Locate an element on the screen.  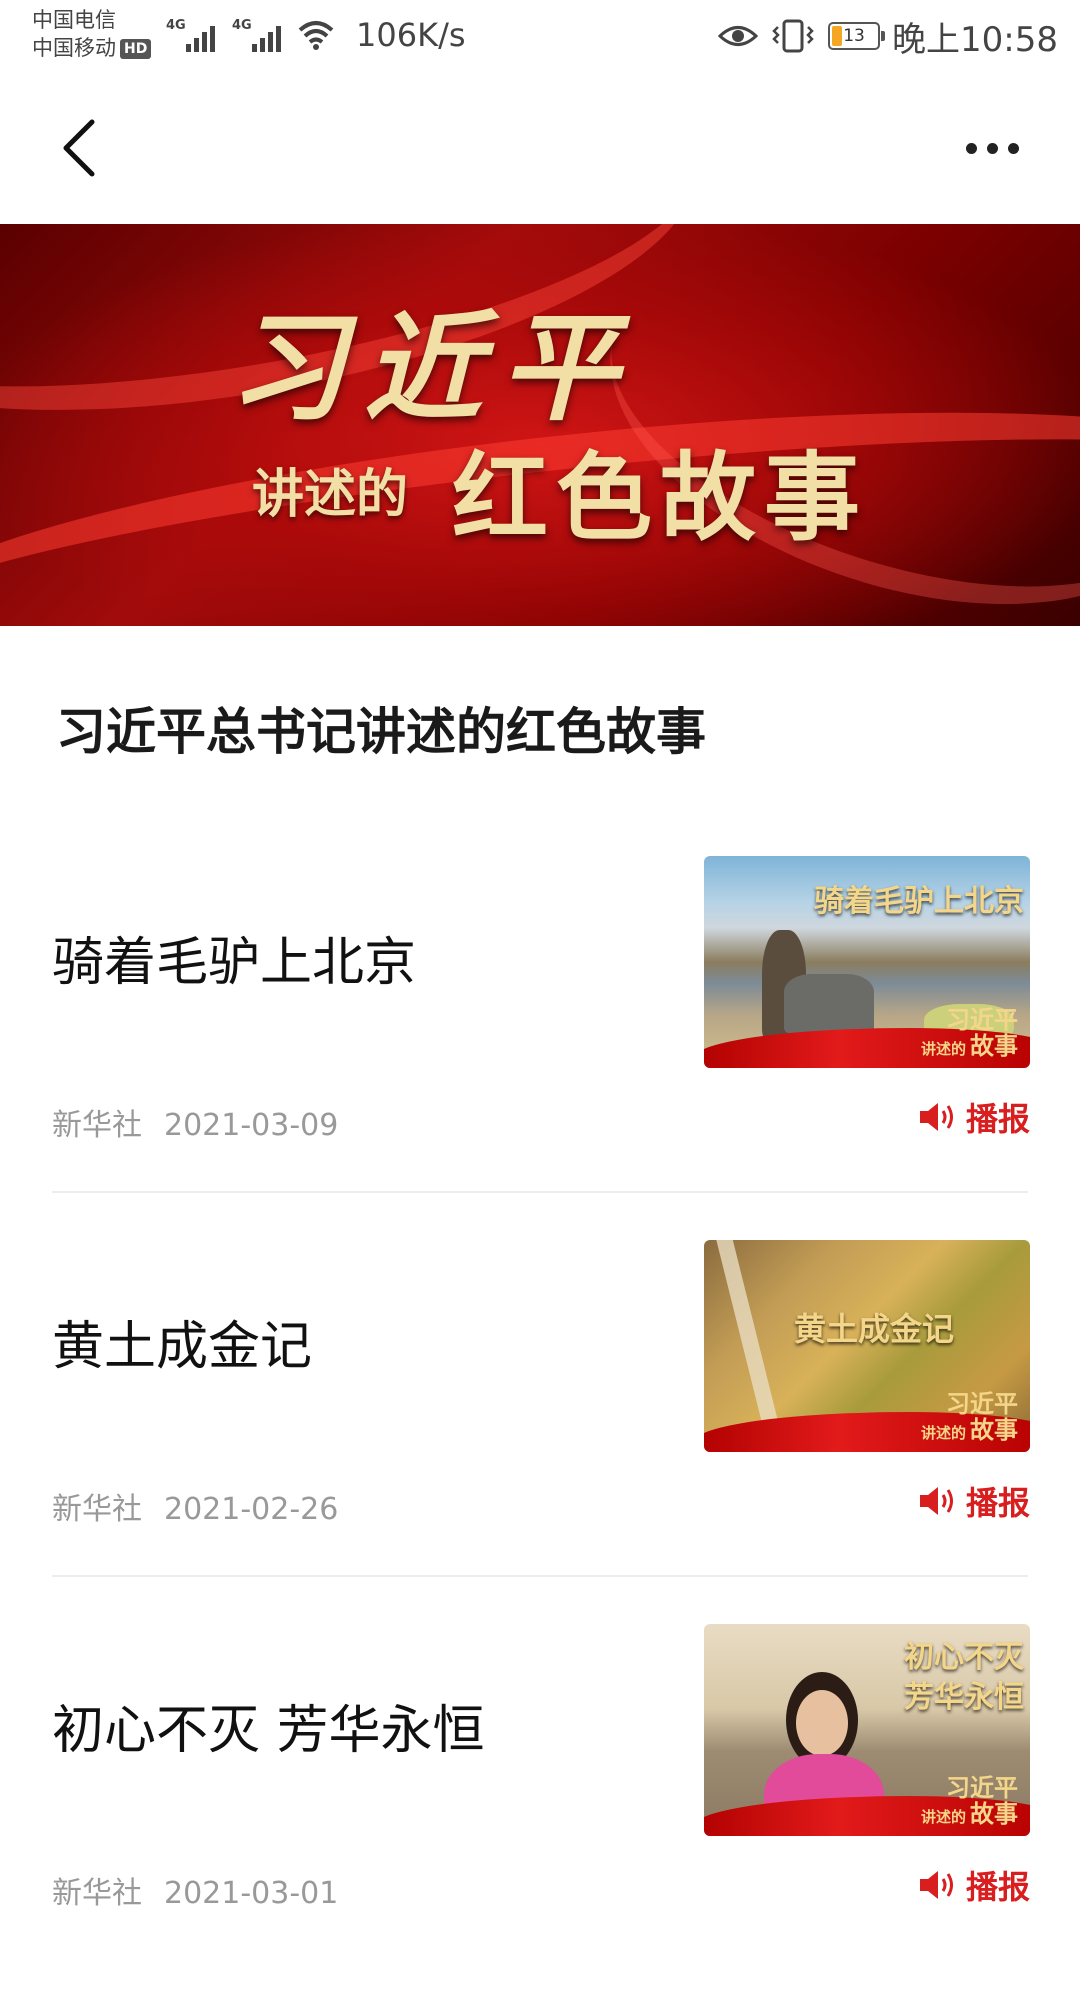
page-title: 习近平总书记讲述的红色故事 is located at coordinates (381, 731).